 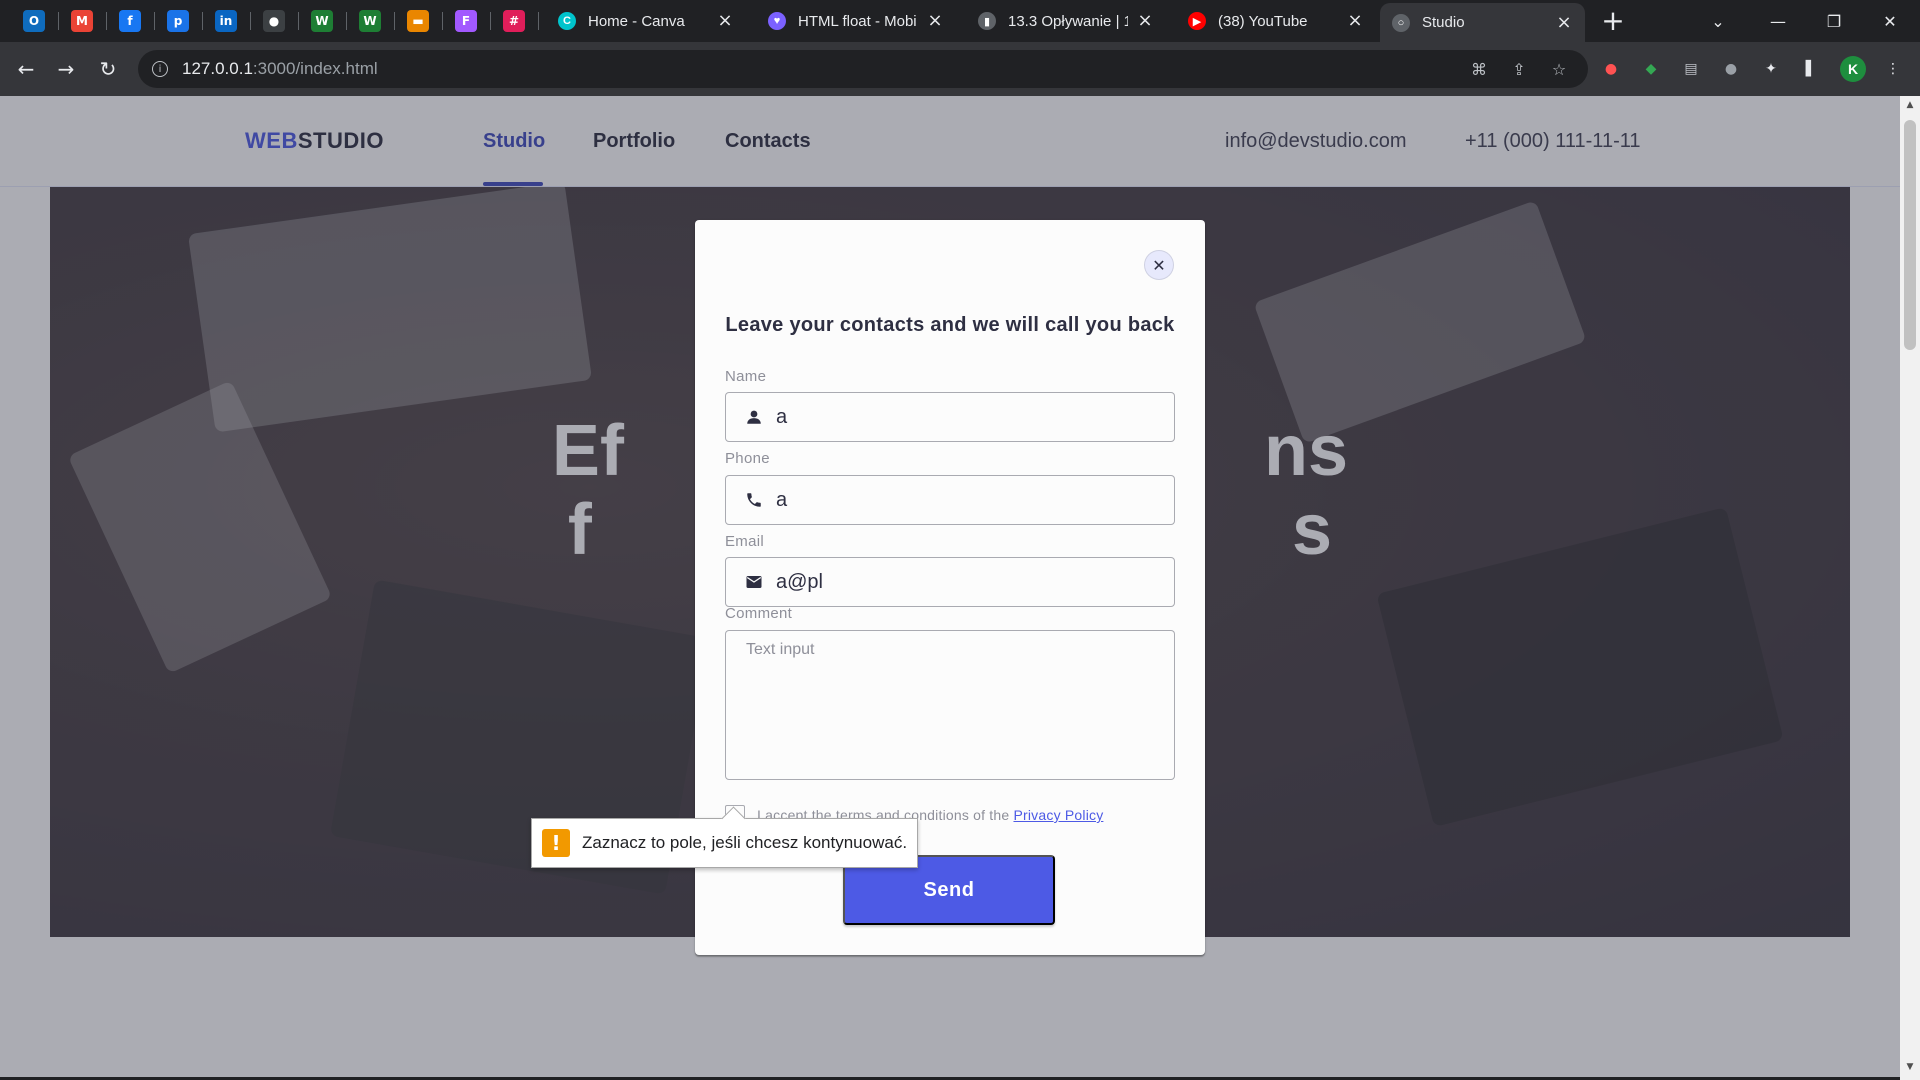 What do you see at coordinates (780, 649) in the screenshot?
I see `comment-placeholder: Text input` at bounding box center [780, 649].